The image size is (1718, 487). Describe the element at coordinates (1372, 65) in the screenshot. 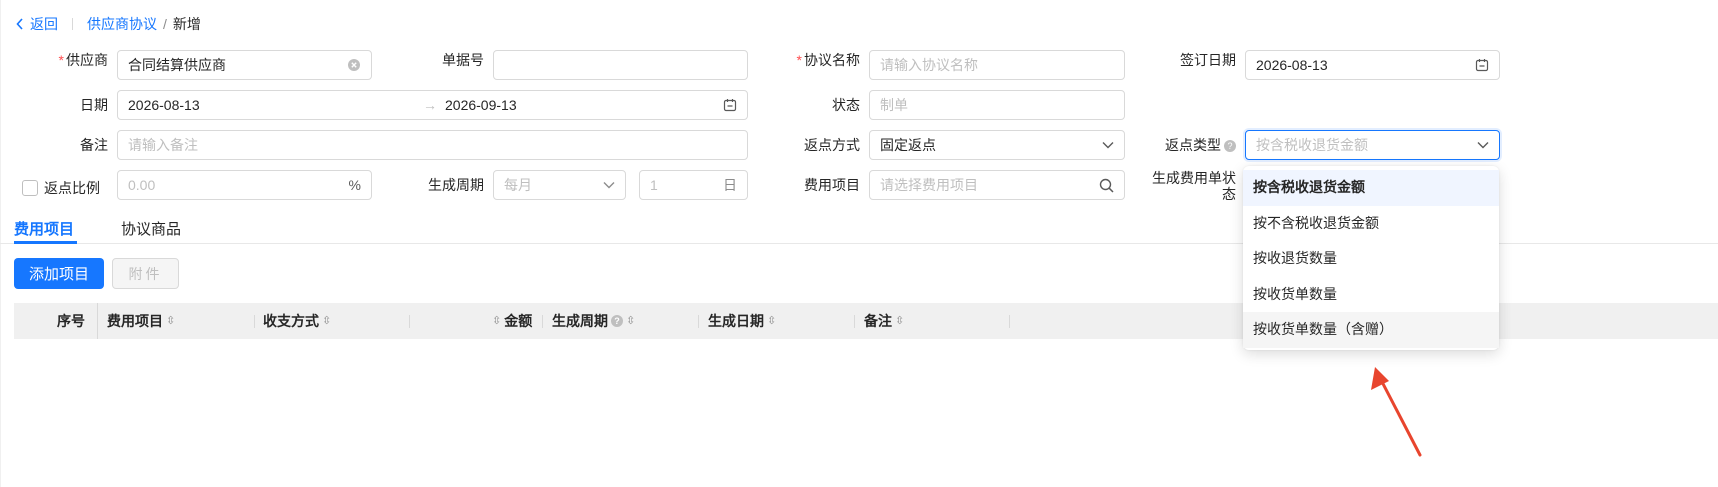

I see `sign-date-picker: 2026-08-13` at that location.